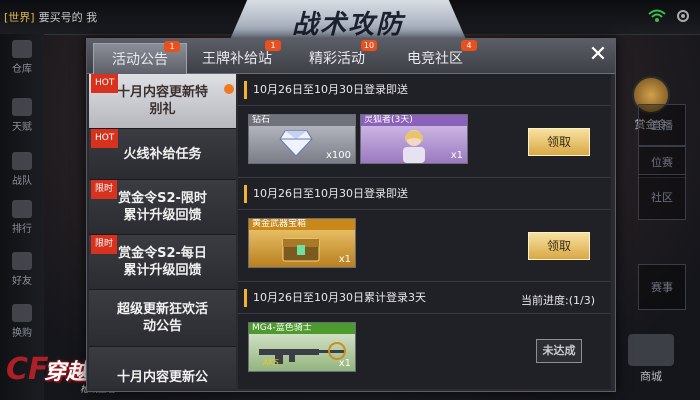 The height and width of the screenshot is (400, 700). I want to click on rank-icon, so click(22, 209).